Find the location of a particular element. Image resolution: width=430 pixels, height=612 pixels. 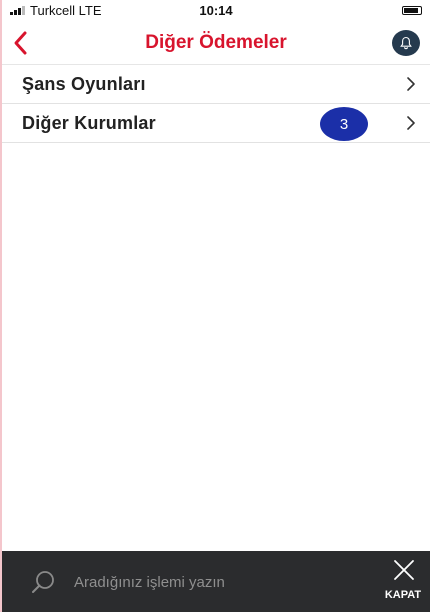

page-title: Diğer Ödemeler is located at coordinates (216, 42).